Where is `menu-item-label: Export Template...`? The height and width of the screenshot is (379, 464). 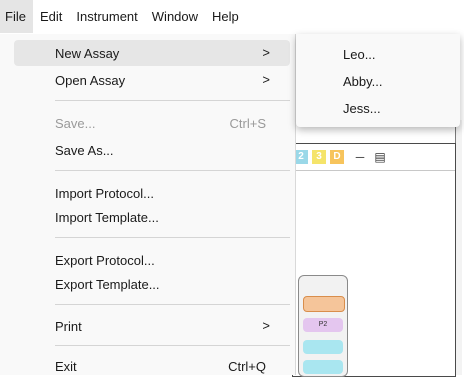
menu-item-label: Export Template... is located at coordinates (107, 284).